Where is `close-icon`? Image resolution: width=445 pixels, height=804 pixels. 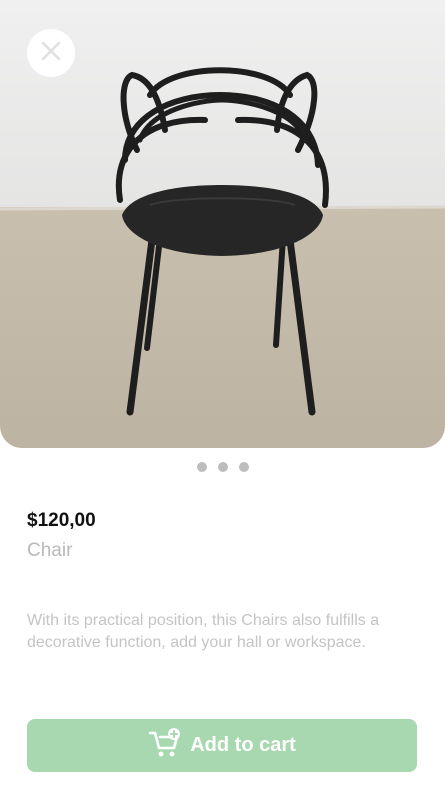 close-icon is located at coordinates (51, 53).